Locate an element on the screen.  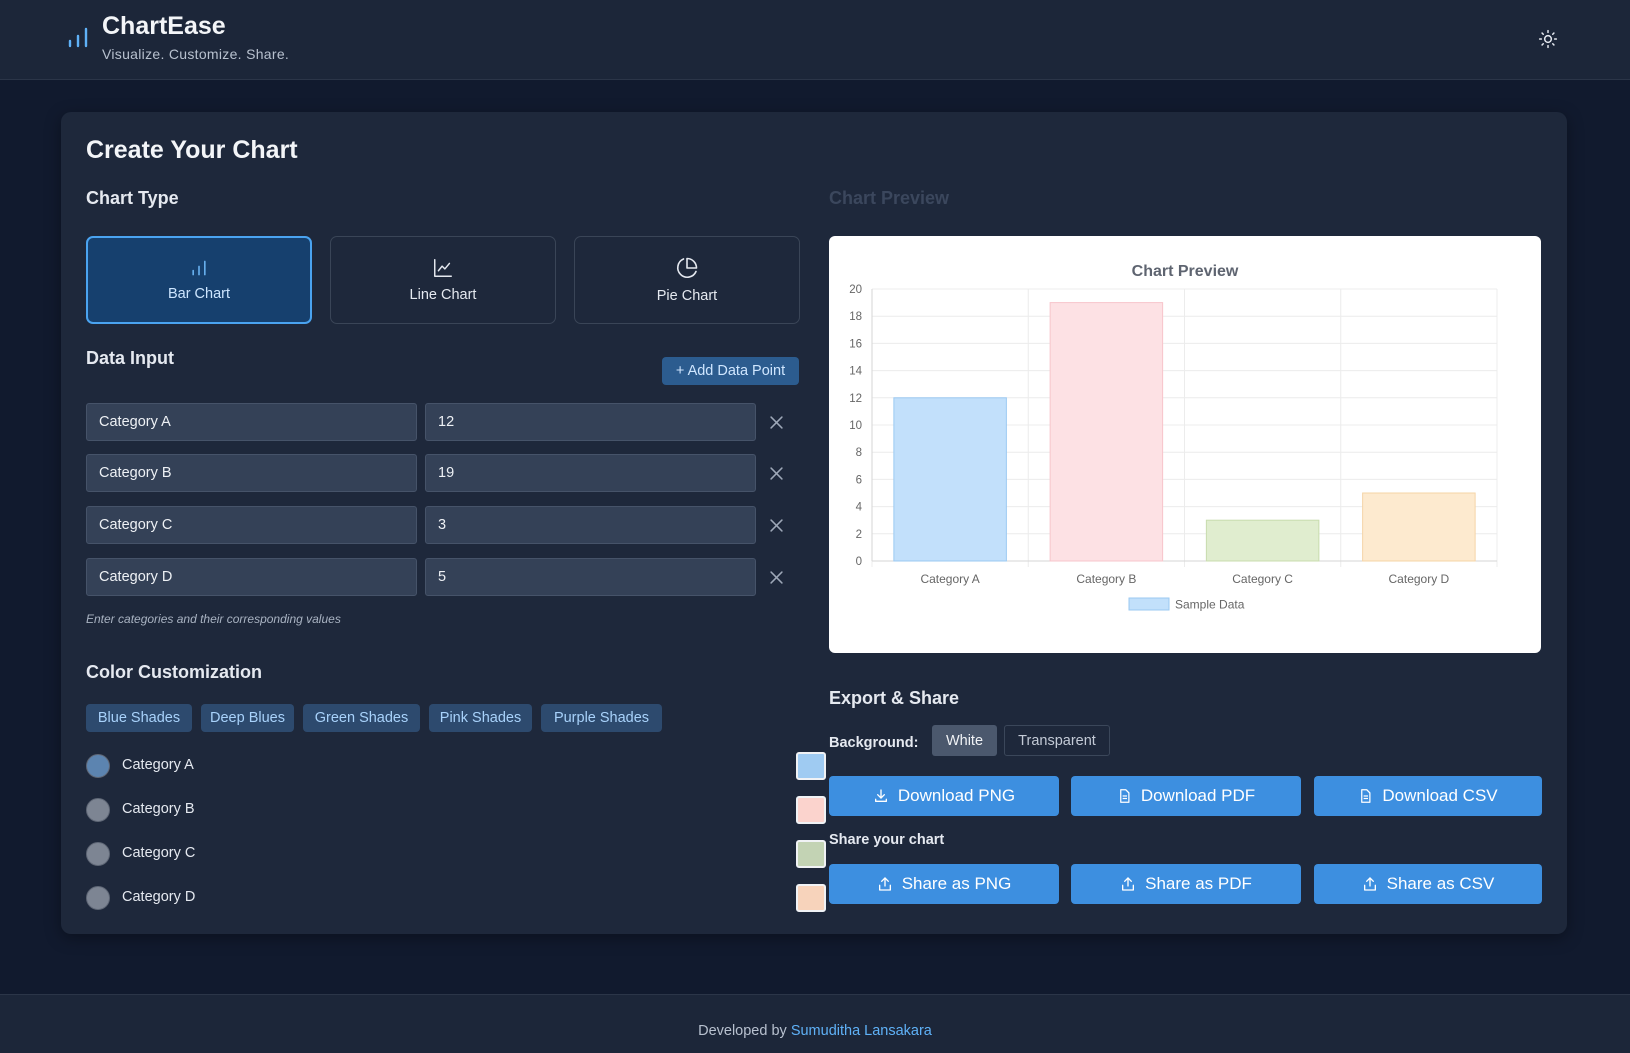
background-label: Background: is located at coordinates (874, 743).